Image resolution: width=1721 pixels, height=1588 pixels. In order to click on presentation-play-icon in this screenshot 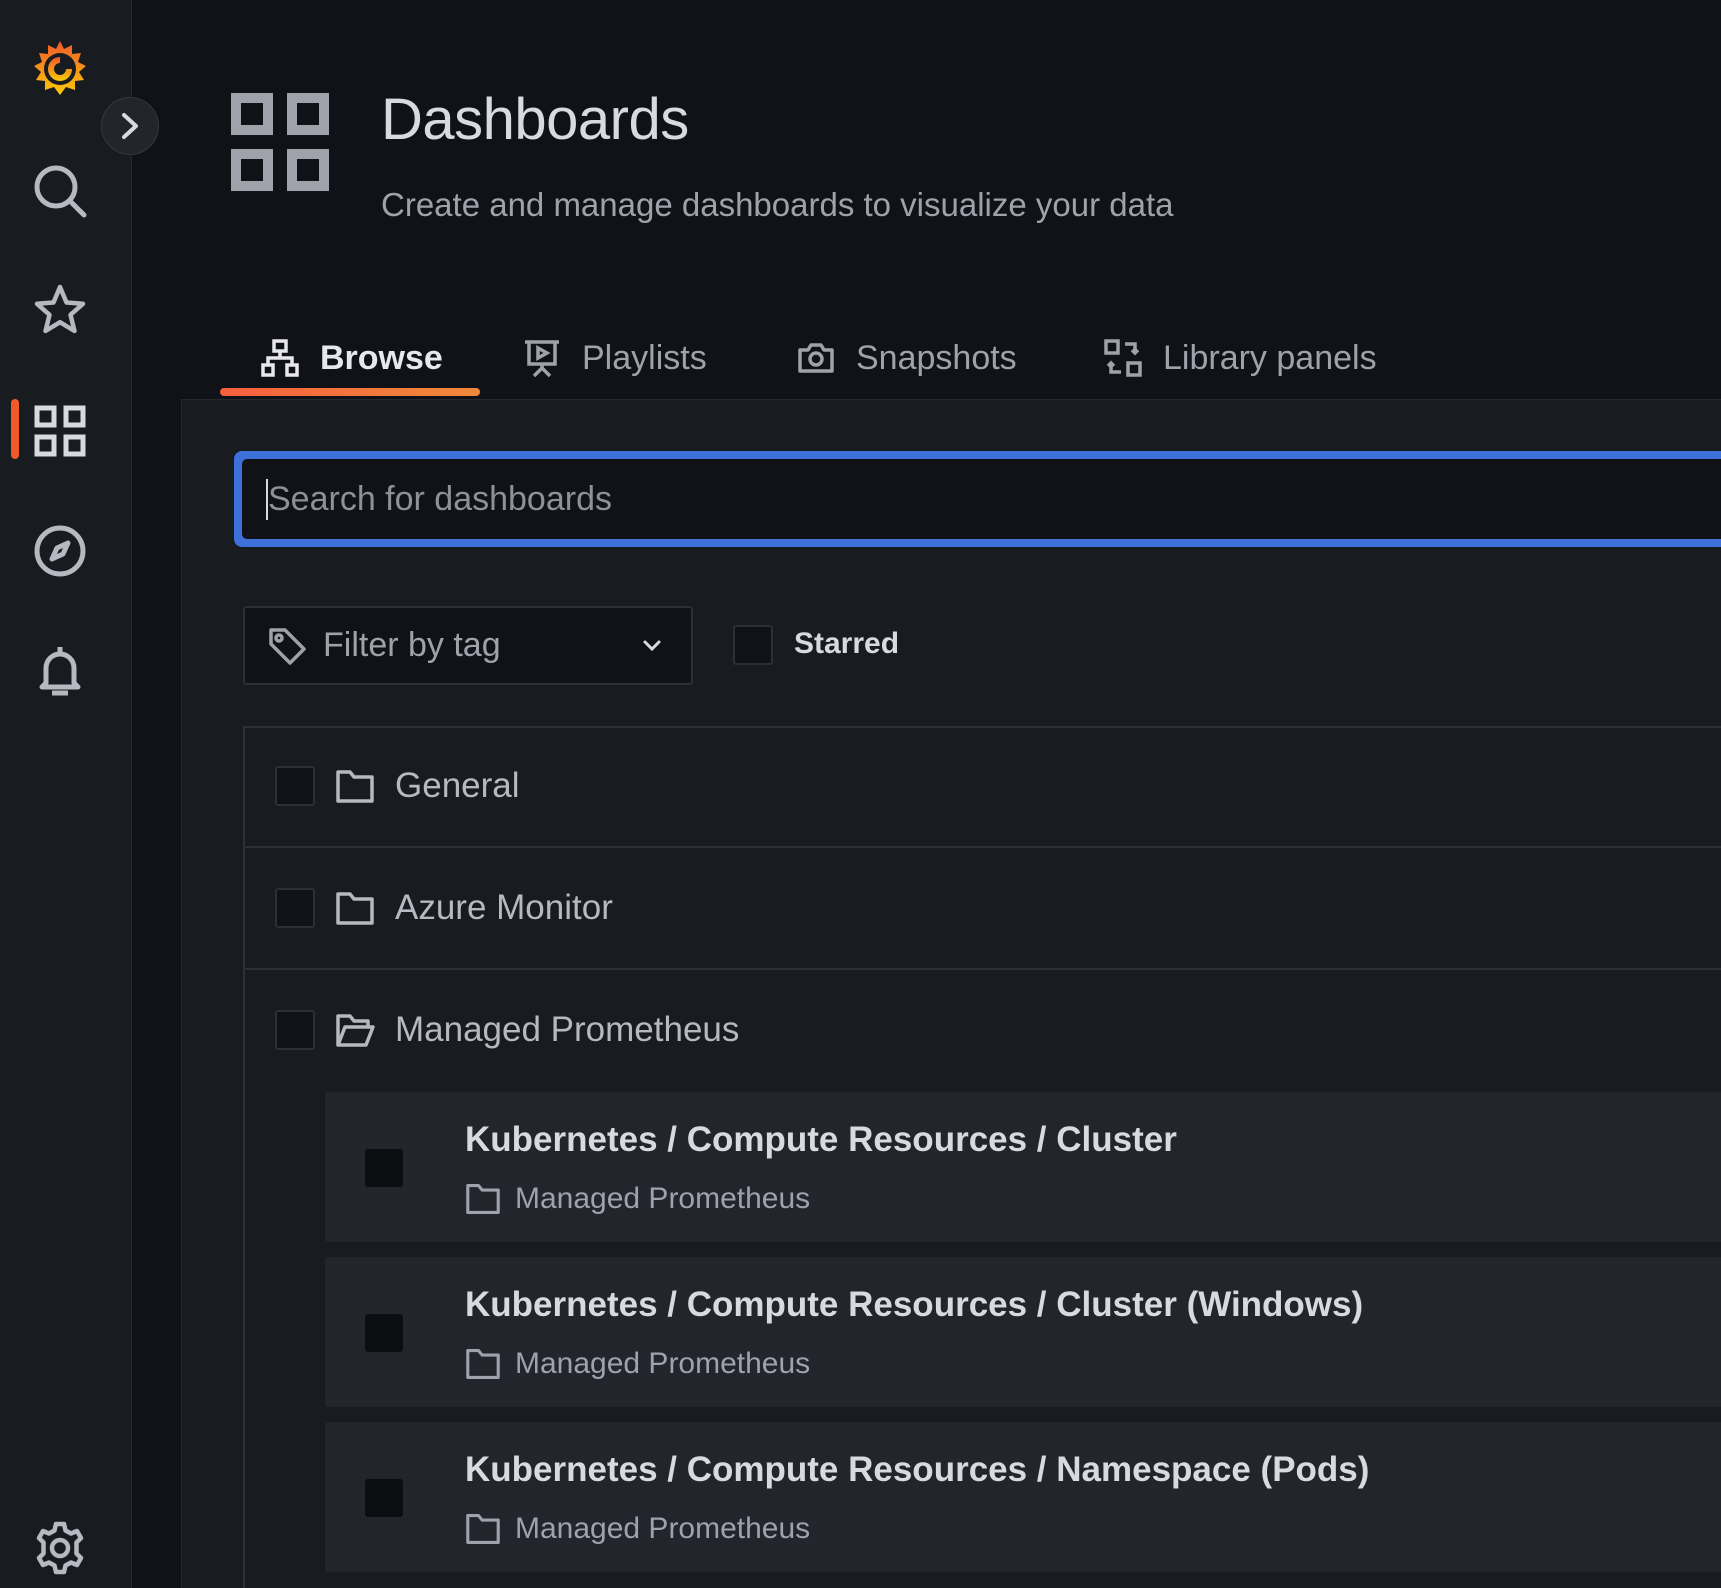, I will do `click(542, 359)`.